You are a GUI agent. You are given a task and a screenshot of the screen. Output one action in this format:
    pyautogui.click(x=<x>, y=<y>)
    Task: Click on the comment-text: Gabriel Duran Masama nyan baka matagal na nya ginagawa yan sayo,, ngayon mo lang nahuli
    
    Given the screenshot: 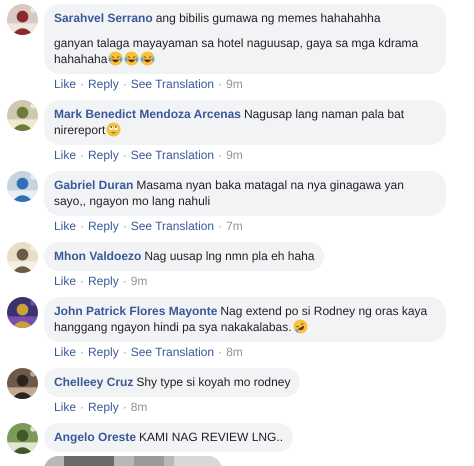 What is the action you would take?
    pyautogui.click(x=229, y=193)
    